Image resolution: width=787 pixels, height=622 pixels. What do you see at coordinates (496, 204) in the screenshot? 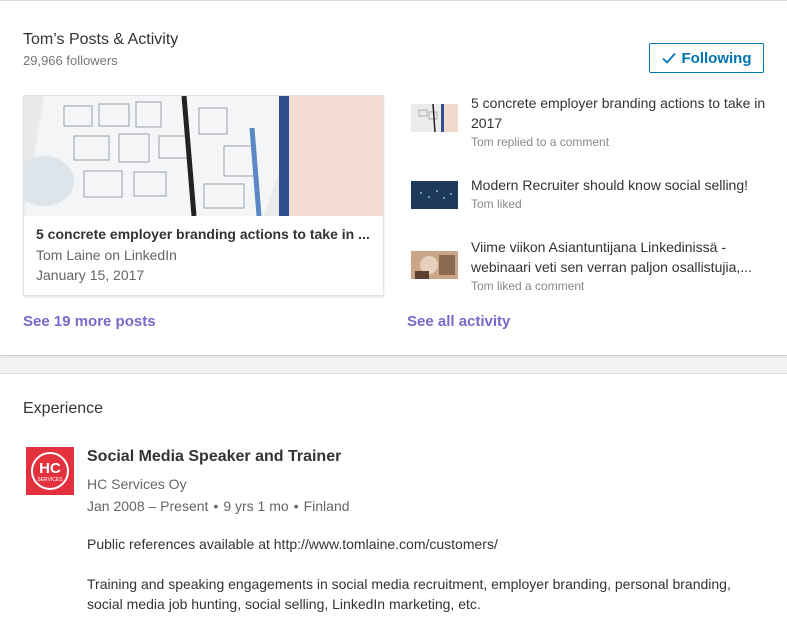
I see `activity-meta: Tom liked` at bounding box center [496, 204].